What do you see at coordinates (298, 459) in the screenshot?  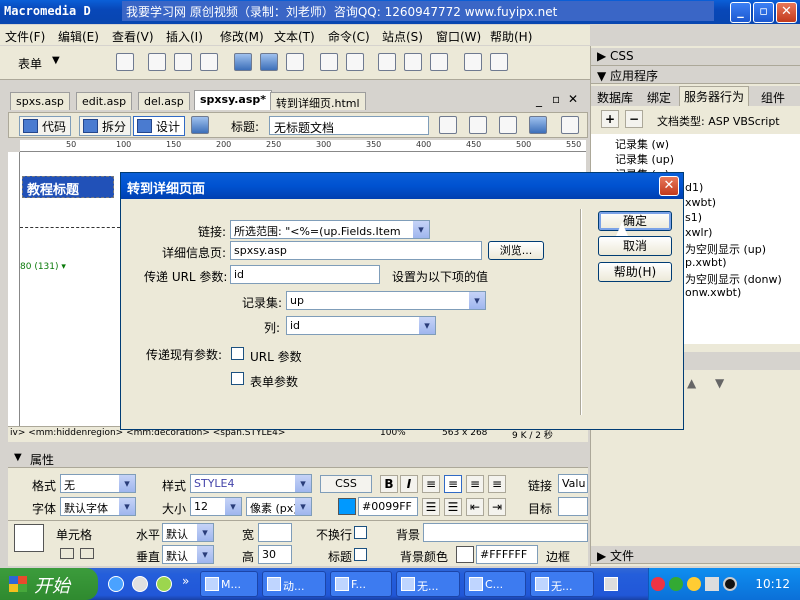 I see `properties-header: ▼ 属性` at bounding box center [298, 459].